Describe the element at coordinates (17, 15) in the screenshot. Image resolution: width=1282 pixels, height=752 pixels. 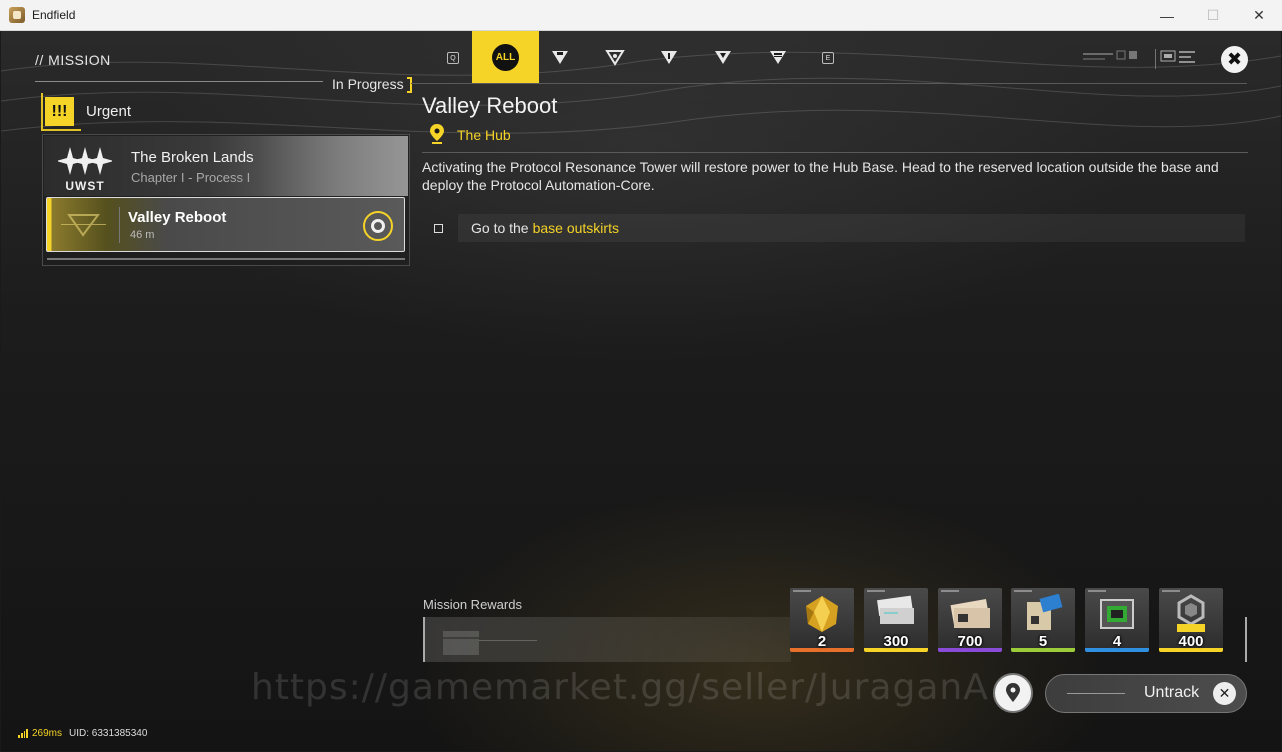
I see `app-icon` at that location.